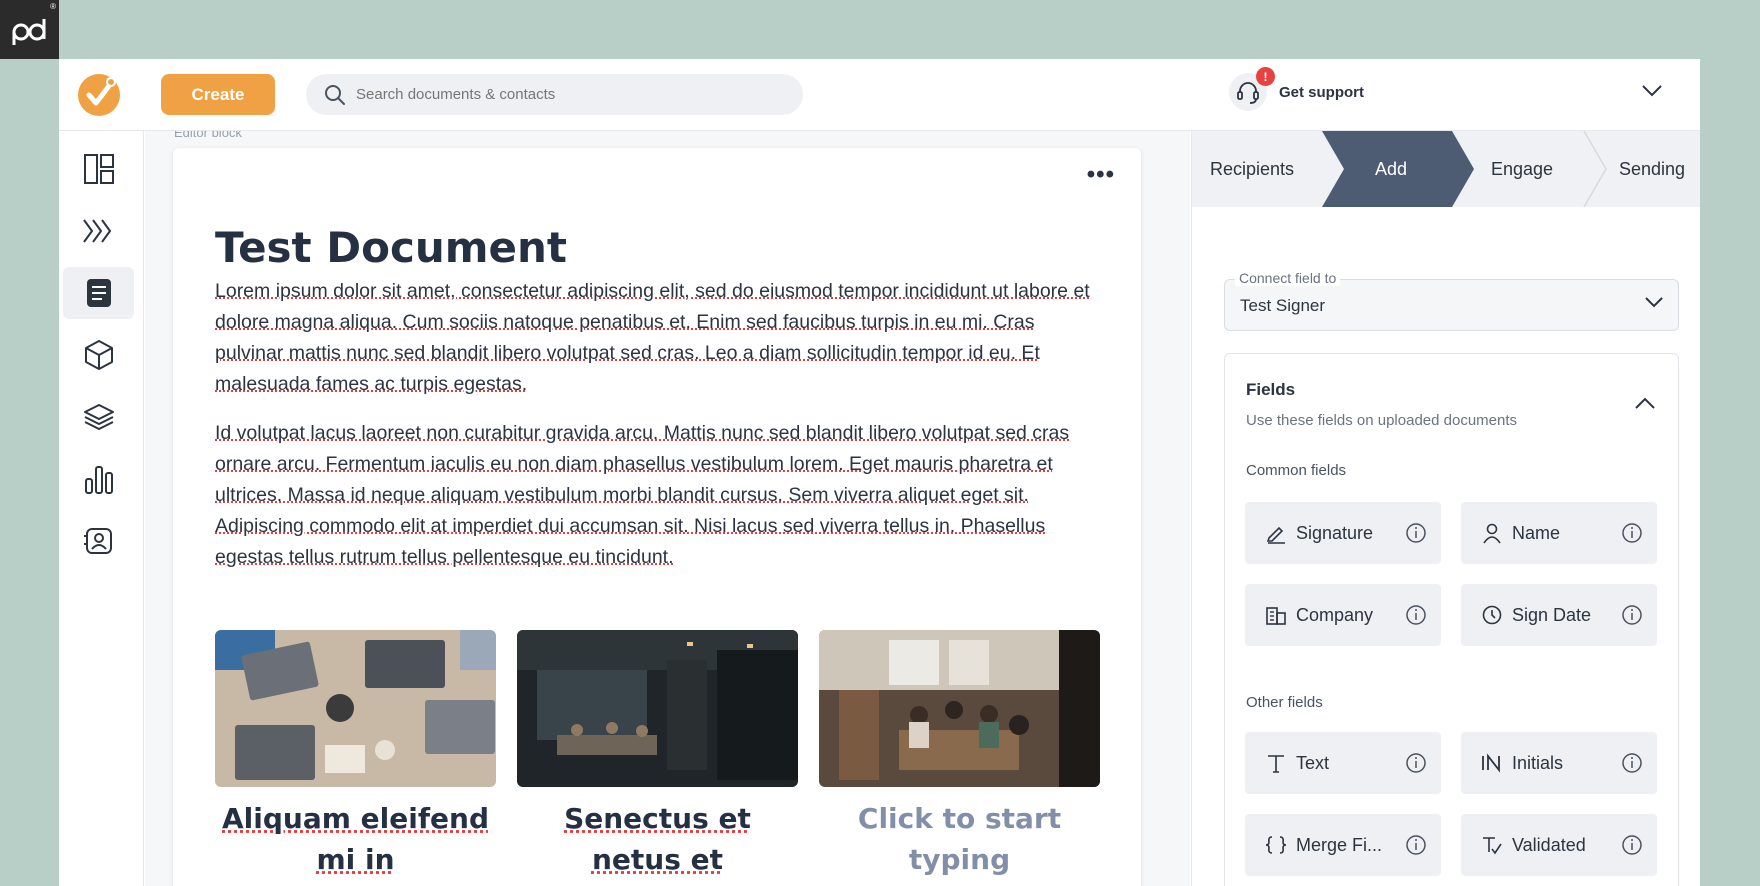  I want to click on field-signature: Signature, so click(1343, 533).